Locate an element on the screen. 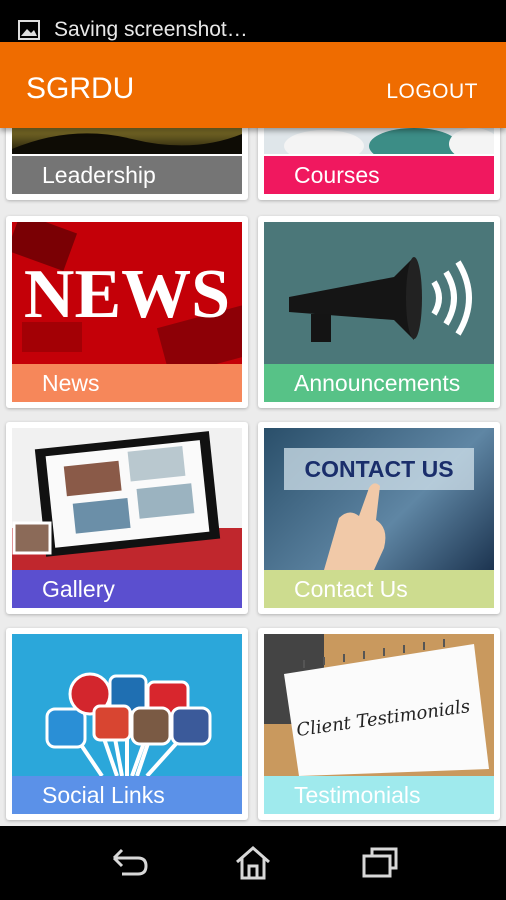 The width and height of the screenshot is (506, 900). social-links-image is located at coordinates (127, 705).